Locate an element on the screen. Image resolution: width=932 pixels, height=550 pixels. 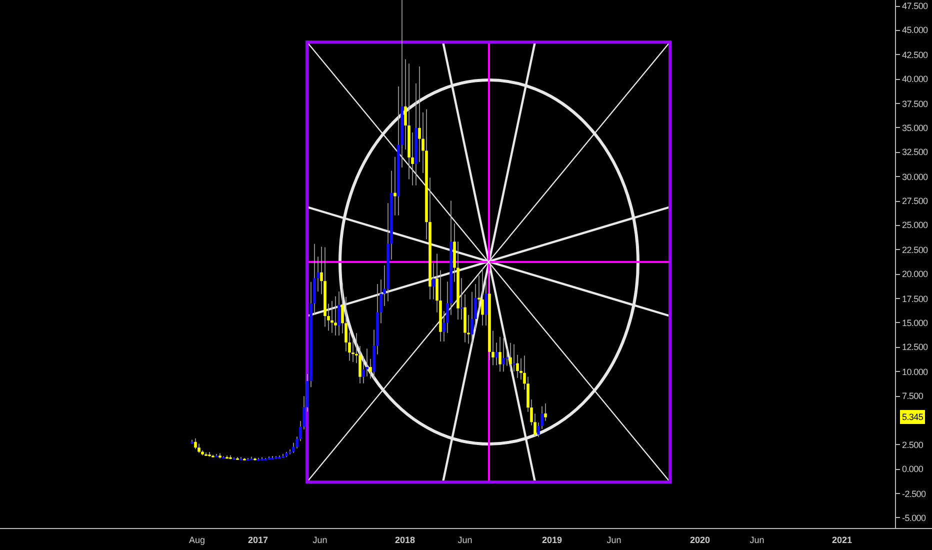
time-axis-label: 2020 is located at coordinates (700, 540).